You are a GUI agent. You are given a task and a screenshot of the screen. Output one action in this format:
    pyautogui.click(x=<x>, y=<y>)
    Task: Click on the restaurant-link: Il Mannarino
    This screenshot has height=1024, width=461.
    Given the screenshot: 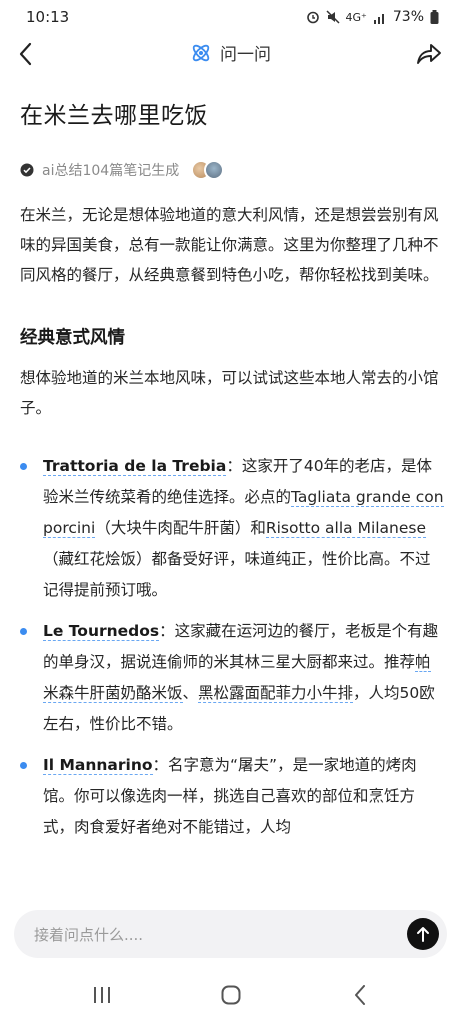 What is the action you would take?
    pyautogui.click(x=98, y=765)
    